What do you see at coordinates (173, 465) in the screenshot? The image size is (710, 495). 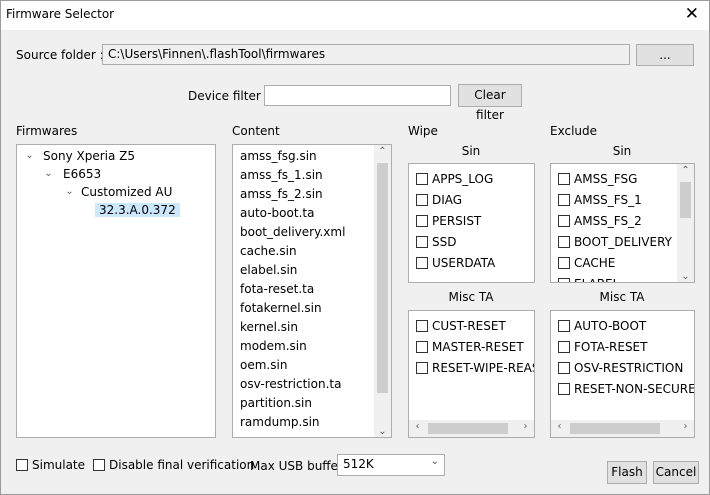 I see `disable-verification-checkbox: Disable final verification` at bounding box center [173, 465].